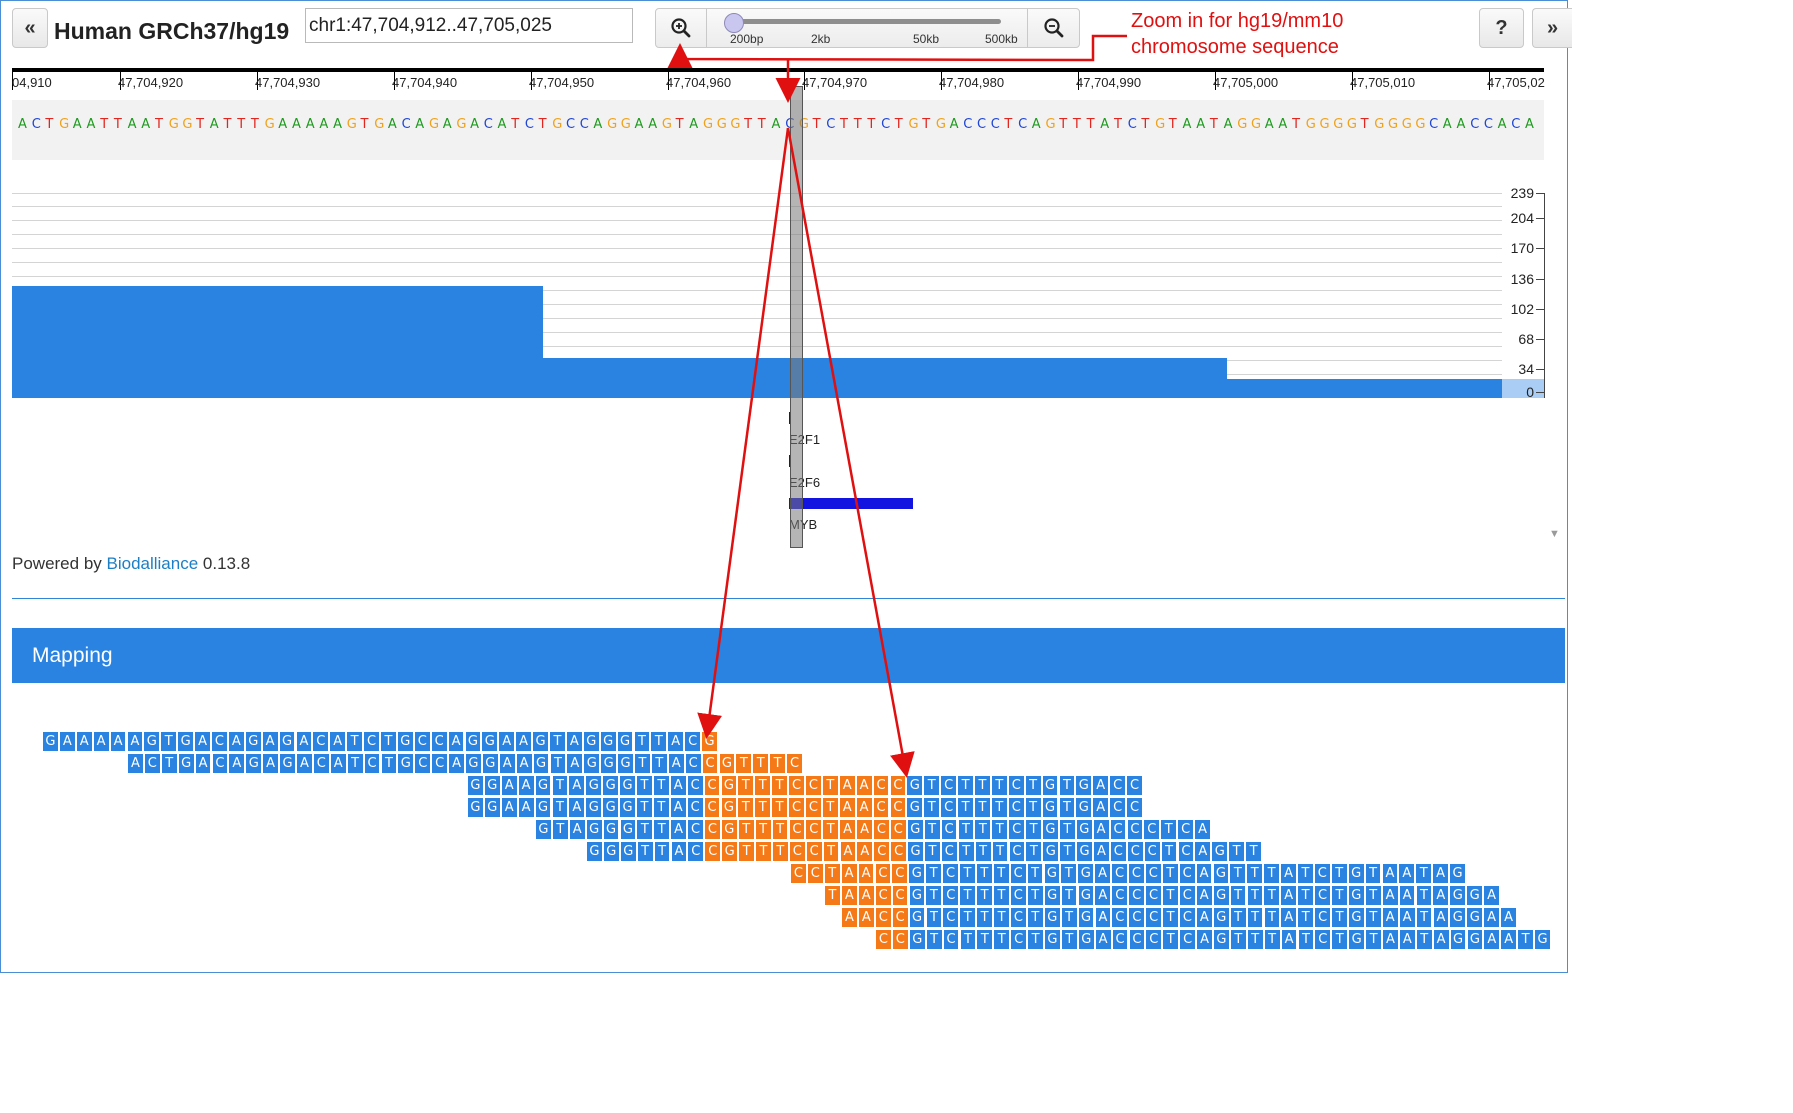 The image size is (1793, 1113). What do you see at coordinates (30, 28) in the screenshot?
I see `back-button: «` at bounding box center [30, 28].